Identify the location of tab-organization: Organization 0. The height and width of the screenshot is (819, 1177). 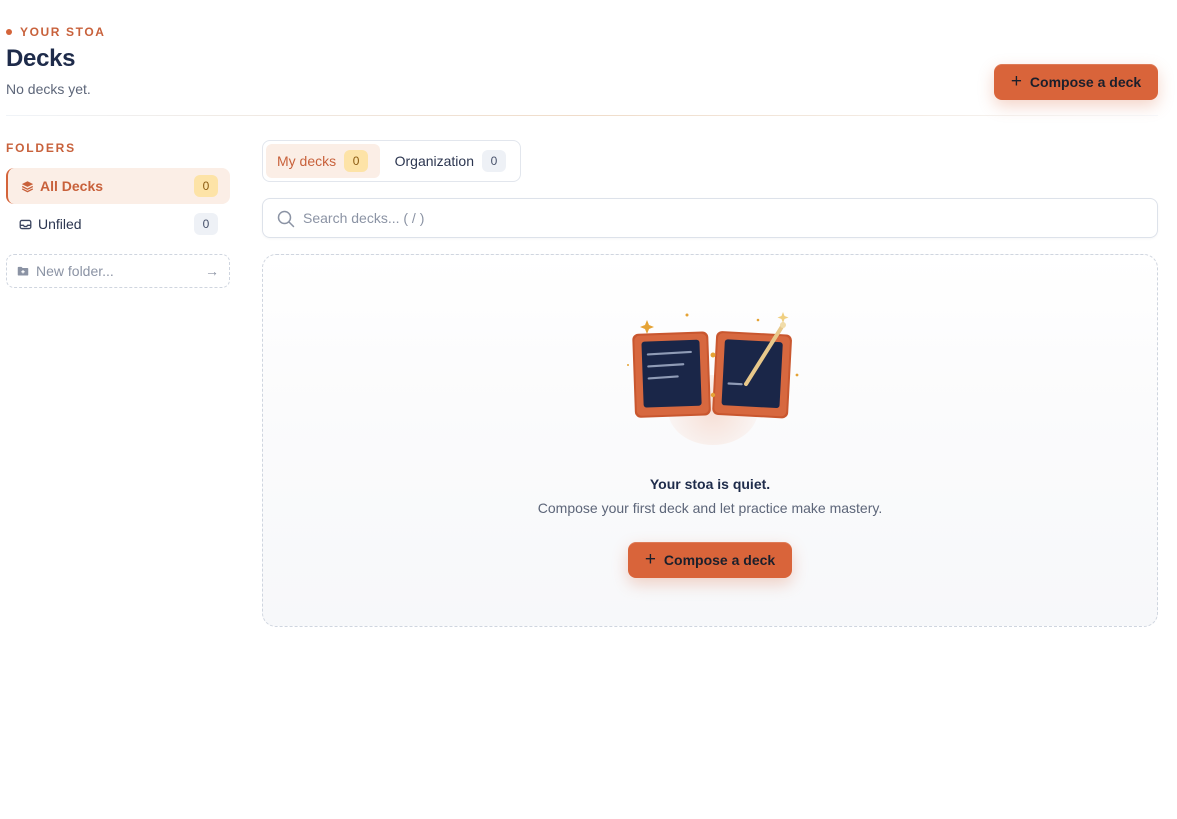
(450, 161).